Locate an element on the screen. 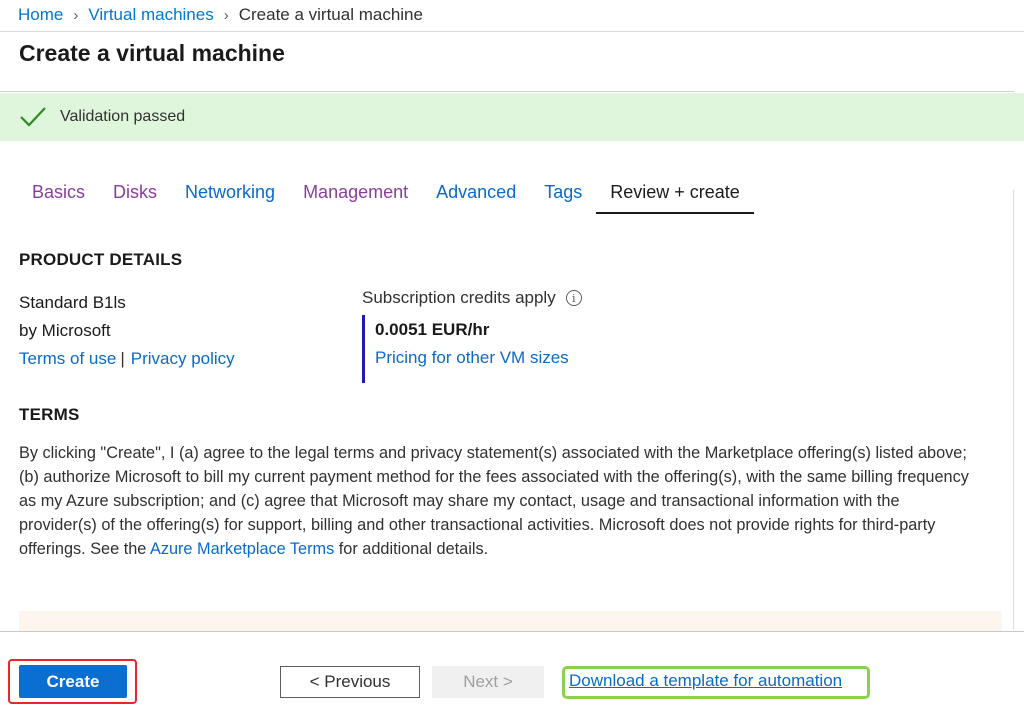  validation-message: Validation passed is located at coordinates (123, 116).